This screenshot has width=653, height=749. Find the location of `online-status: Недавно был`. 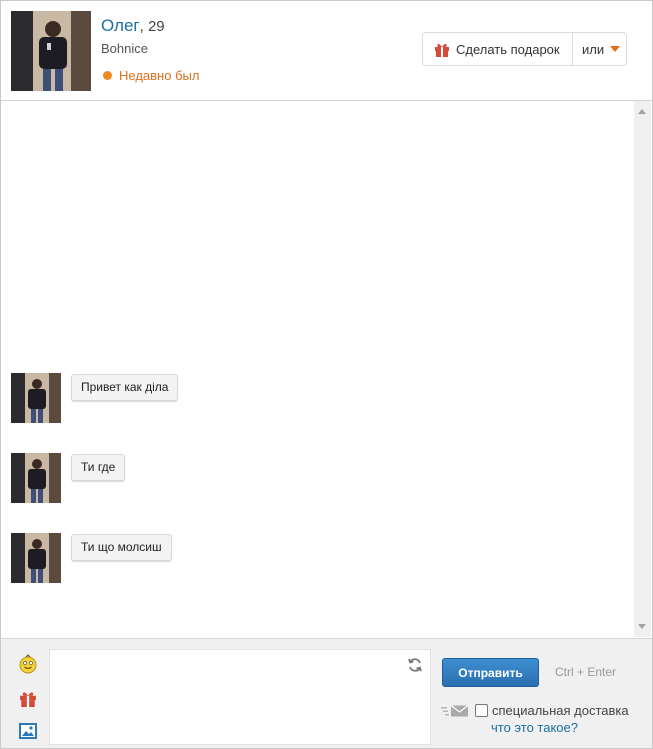

online-status: Недавно был is located at coordinates (151, 75).